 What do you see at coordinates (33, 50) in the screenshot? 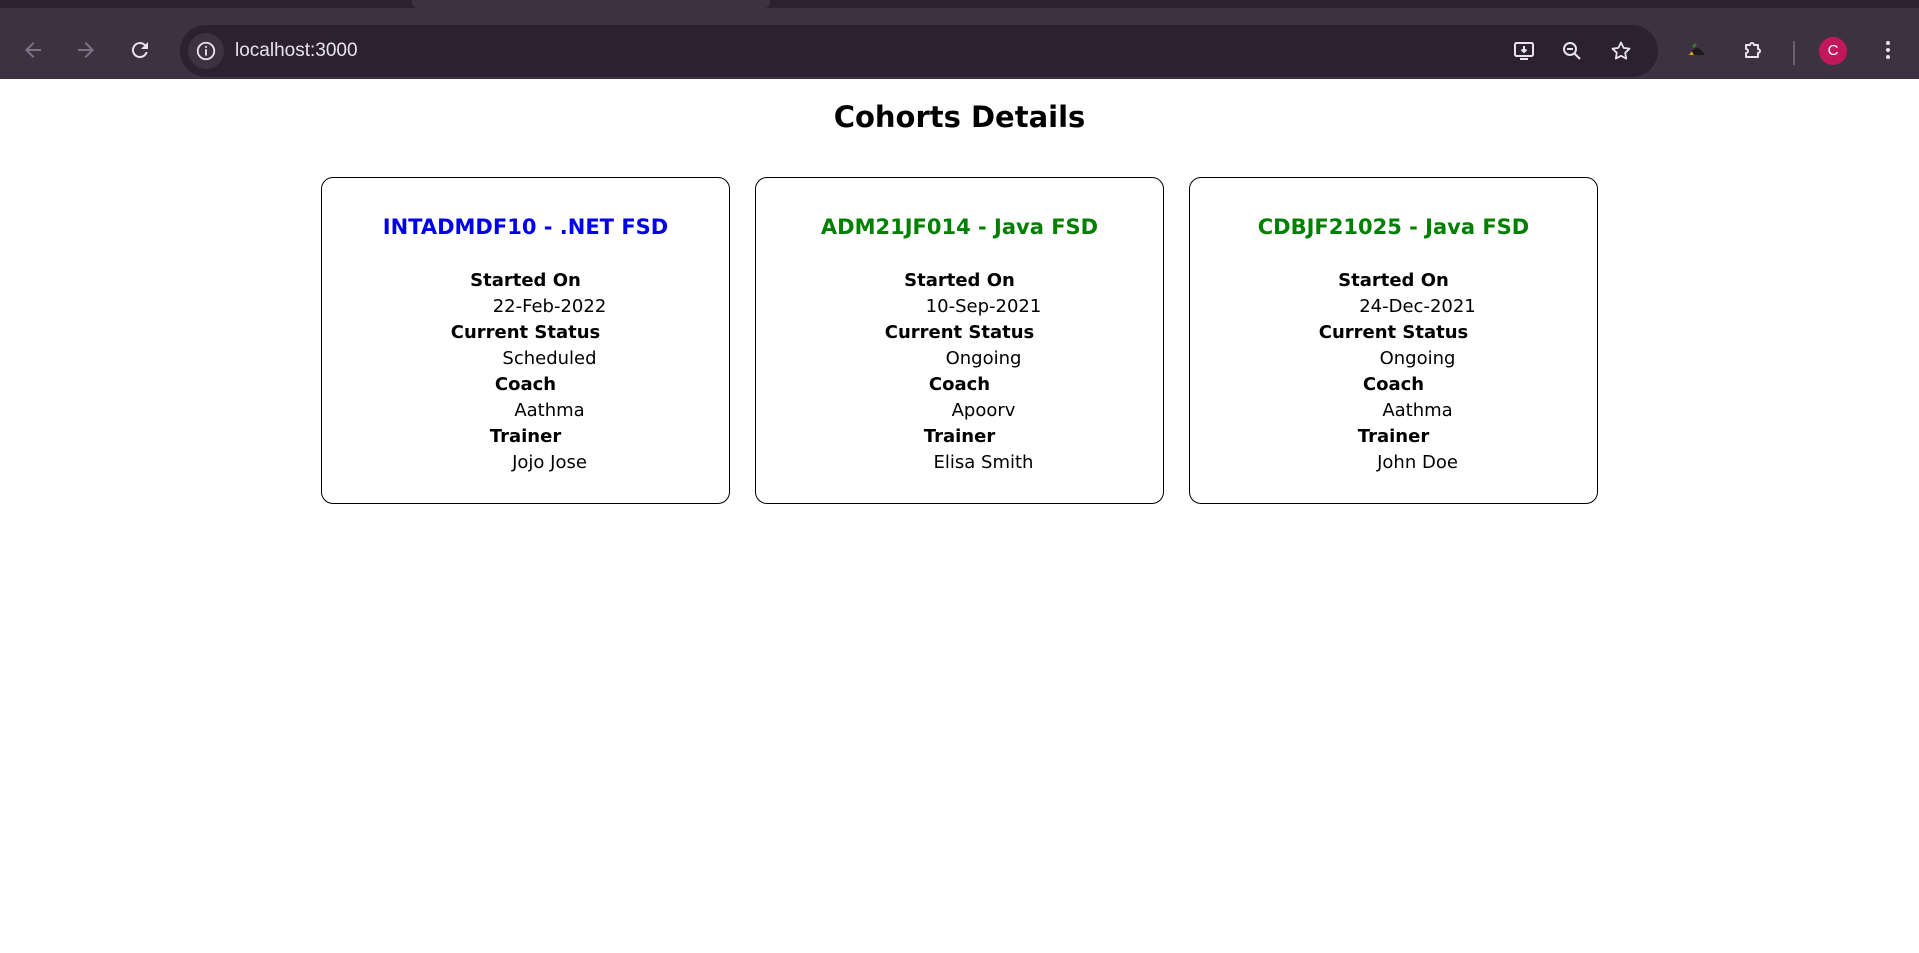
I see `back-arrow-icon` at bounding box center [33, 50].